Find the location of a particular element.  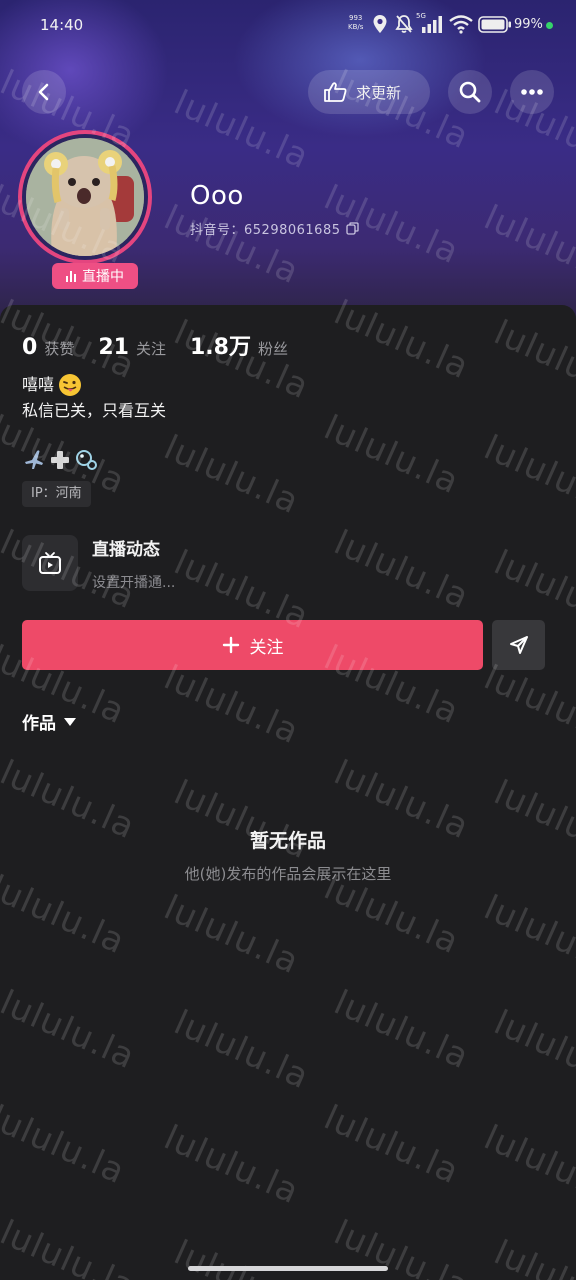

request-update-button: 求更新 is located at coordinates (369, 92).